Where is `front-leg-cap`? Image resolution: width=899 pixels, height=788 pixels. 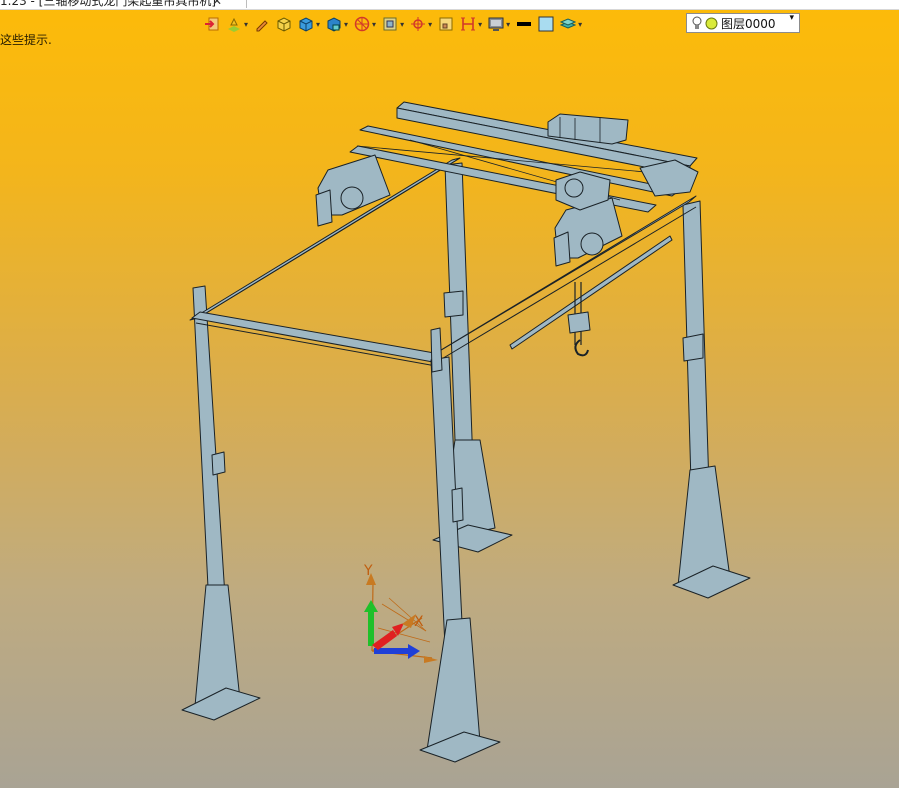
front-leg-cap is located at coordinates (436, 350).